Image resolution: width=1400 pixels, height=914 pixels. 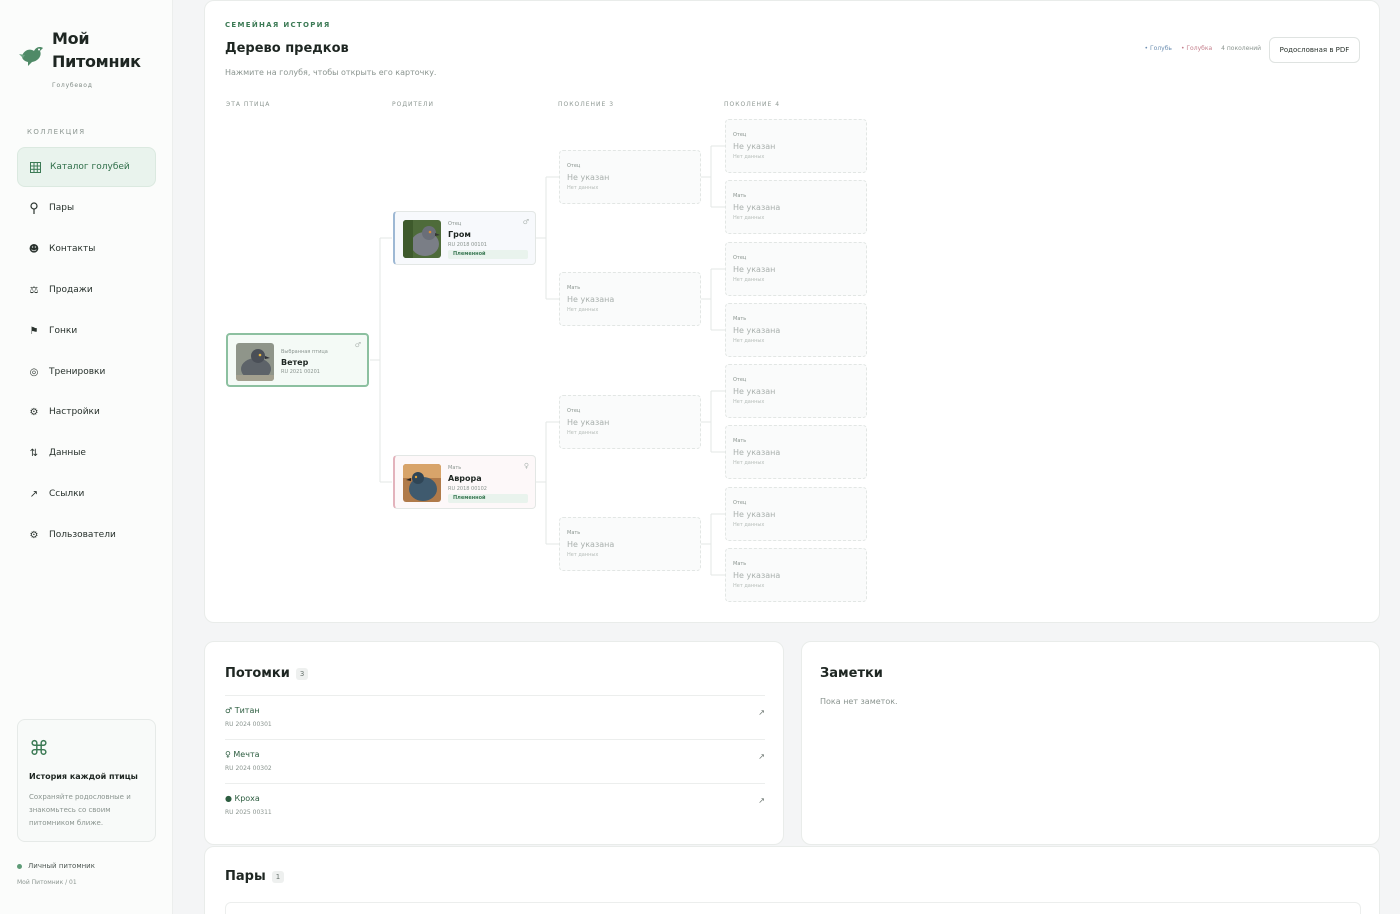 I want to click on bird-role: Отец, so click(x=455, y=224).